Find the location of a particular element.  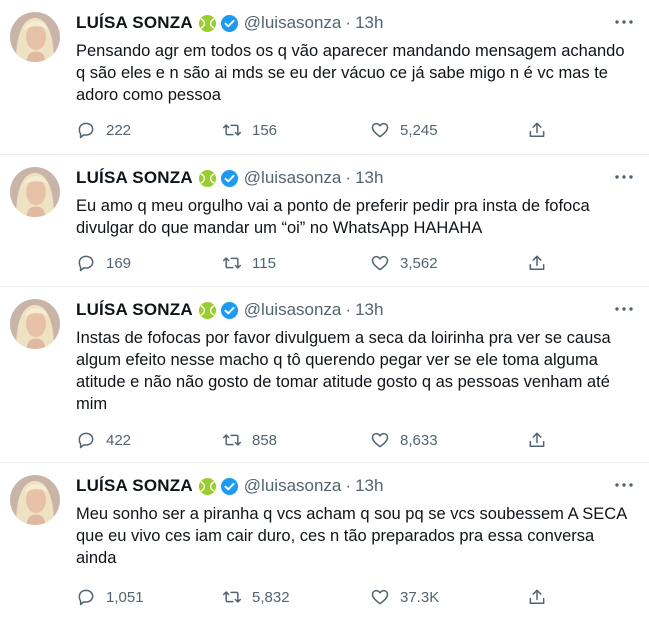

reply-count: 1,051 is located at coordinates (125, 597).